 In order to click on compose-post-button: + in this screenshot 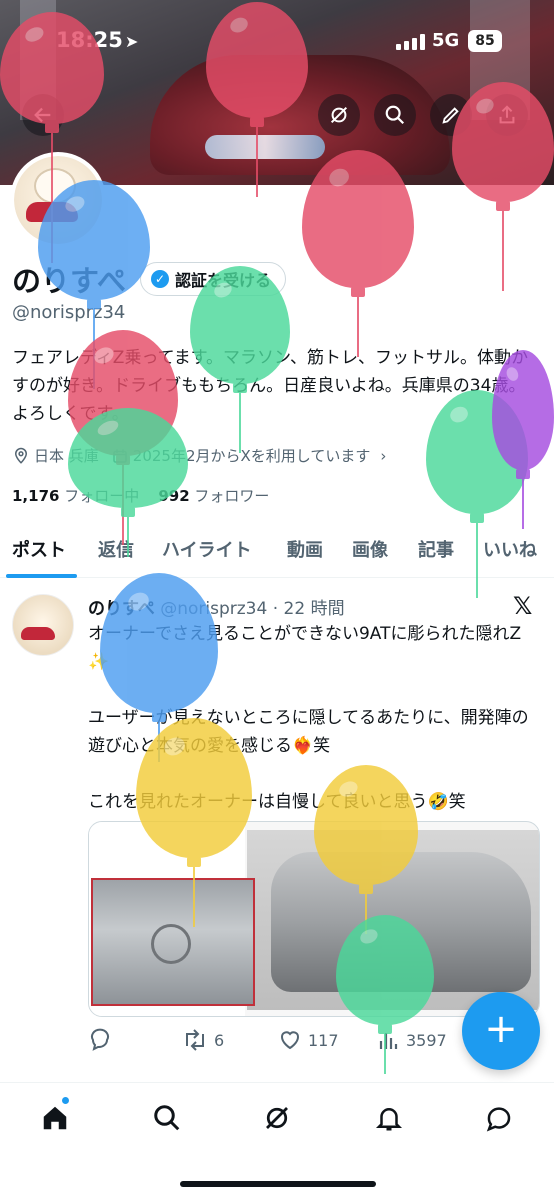, I will do `click(501, 1031)`.